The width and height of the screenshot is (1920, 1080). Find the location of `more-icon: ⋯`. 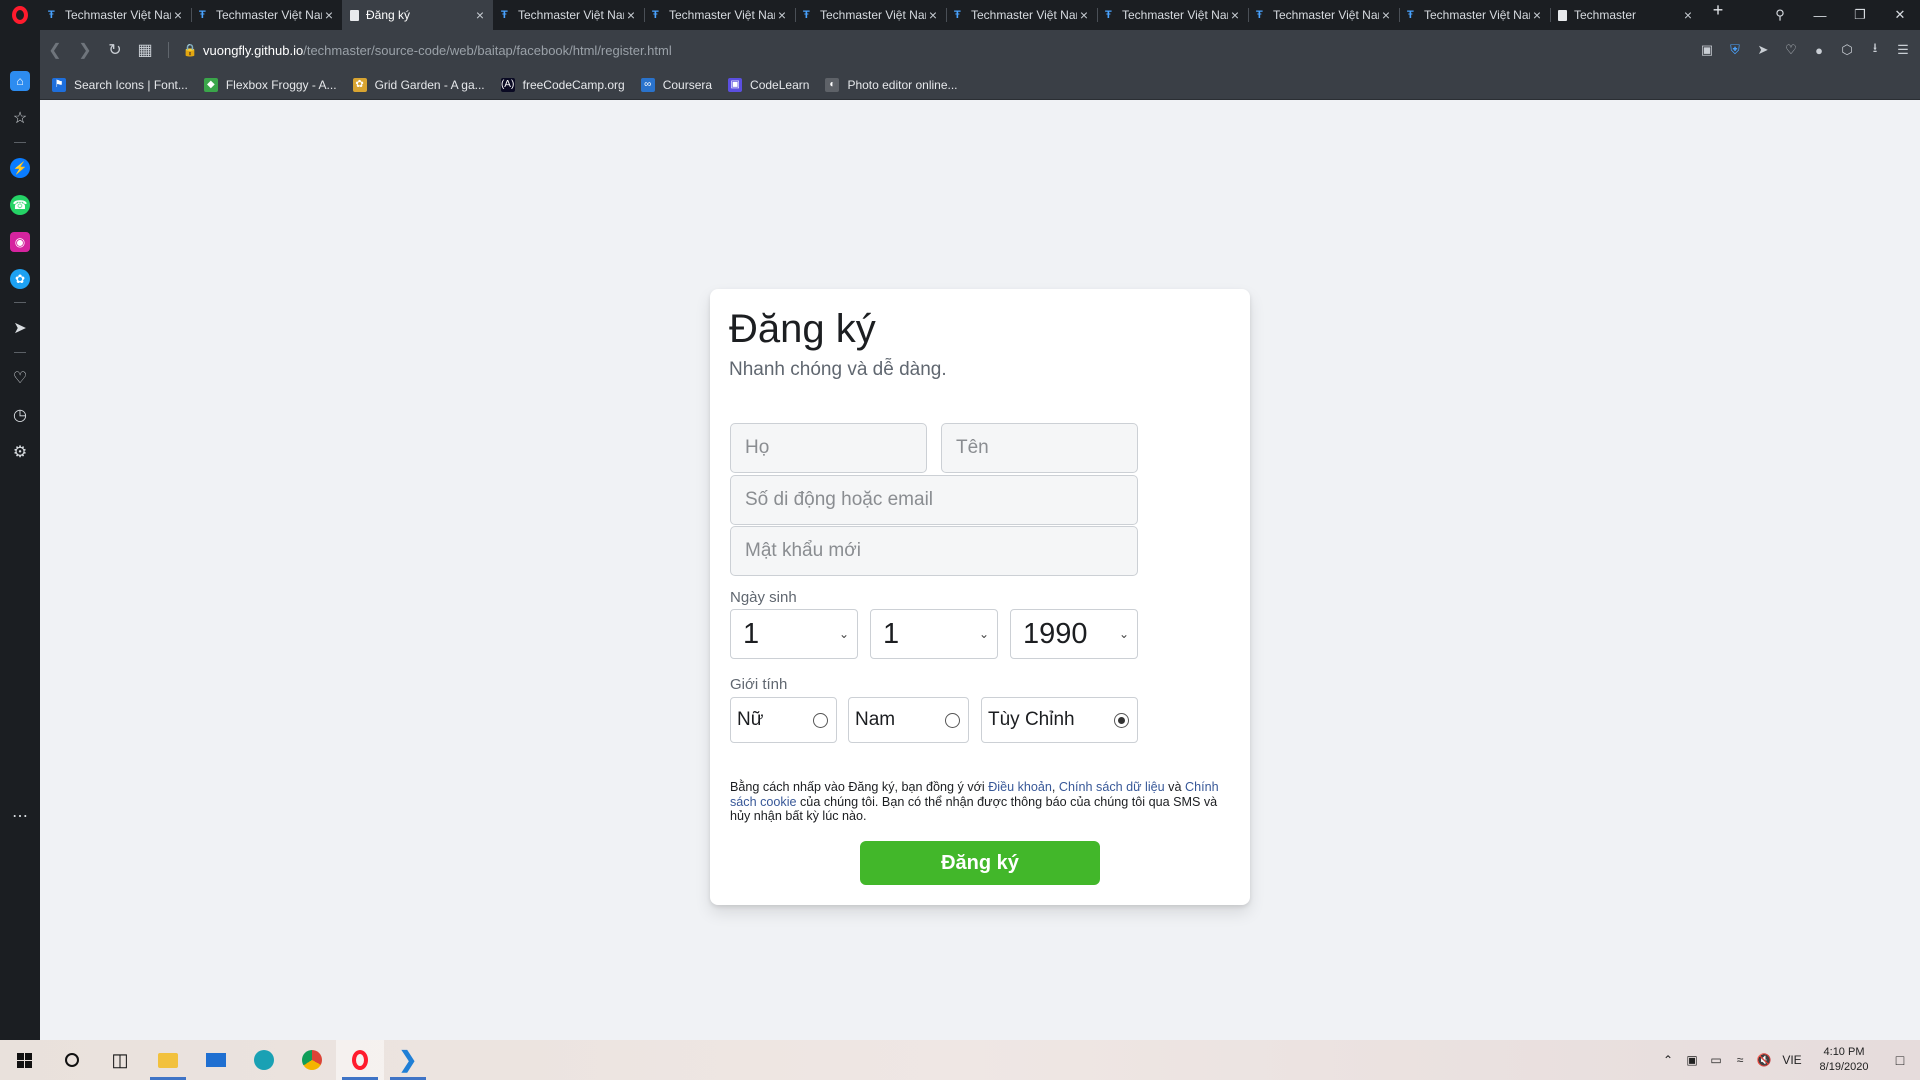

more-icon: ⋯ is located at coordinates (20, 816).